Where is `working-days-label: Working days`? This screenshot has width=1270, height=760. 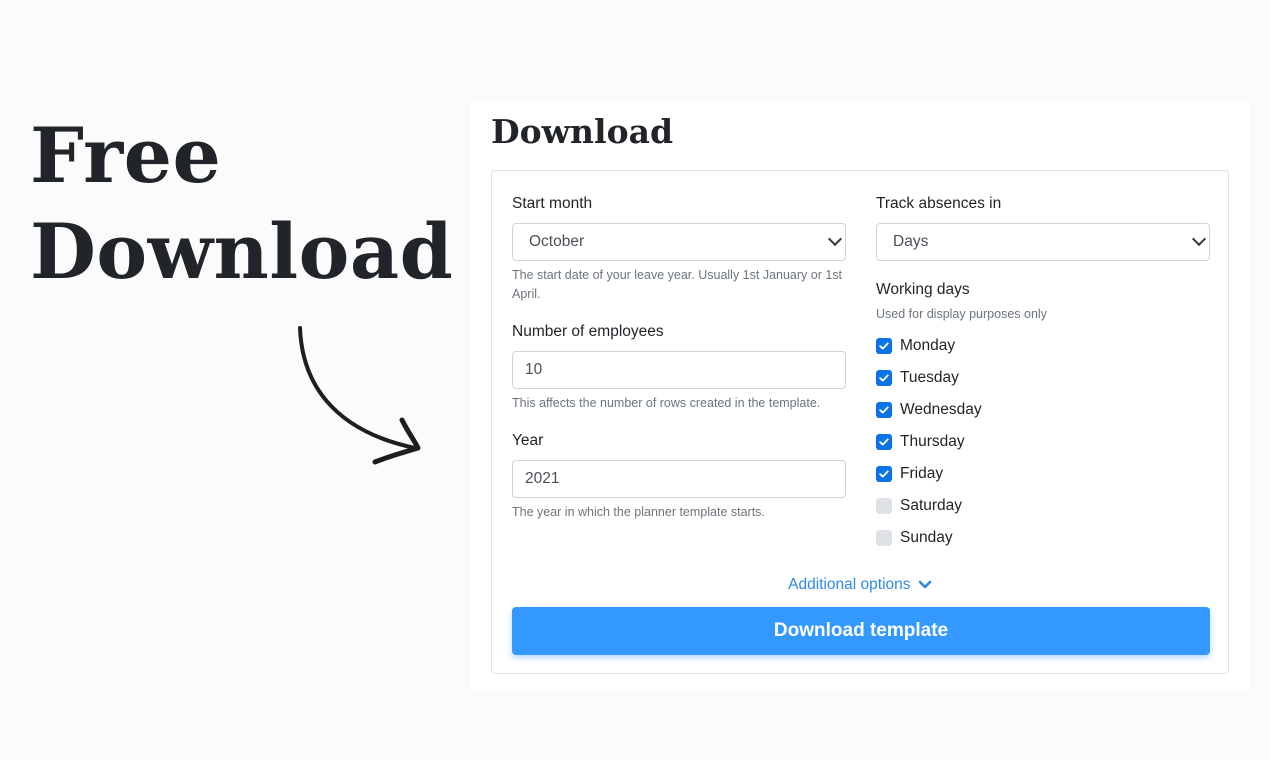 working-days-label: Working days is located at coordinates (923, 289).